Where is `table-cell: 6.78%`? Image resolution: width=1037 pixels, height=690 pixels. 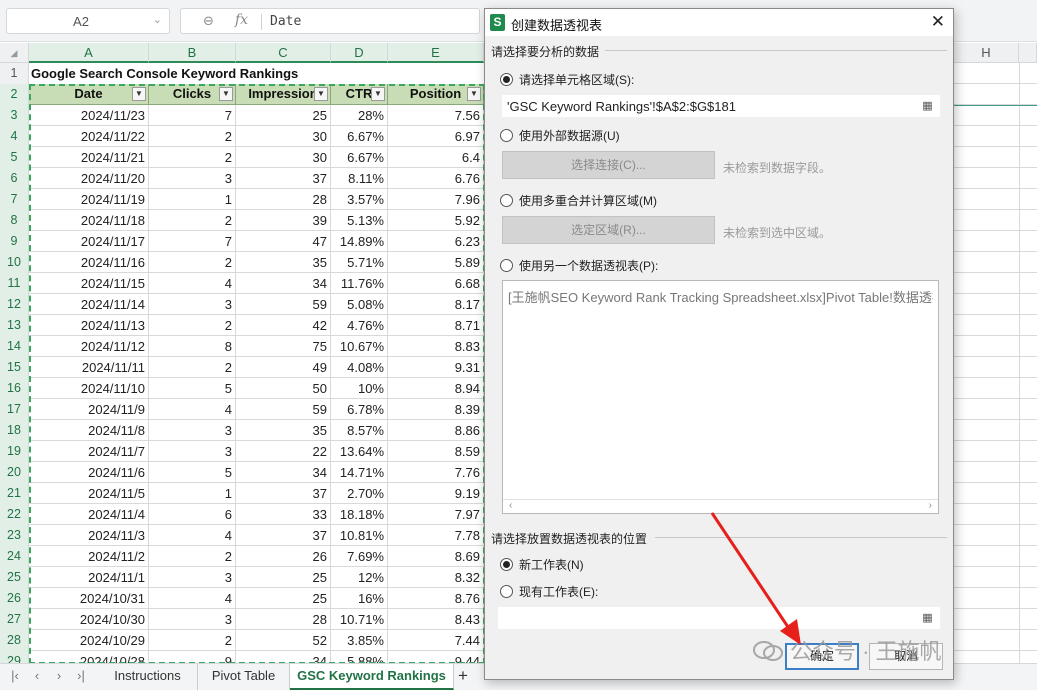
table-cell: 6.78% is located at coordinates (359, 409).